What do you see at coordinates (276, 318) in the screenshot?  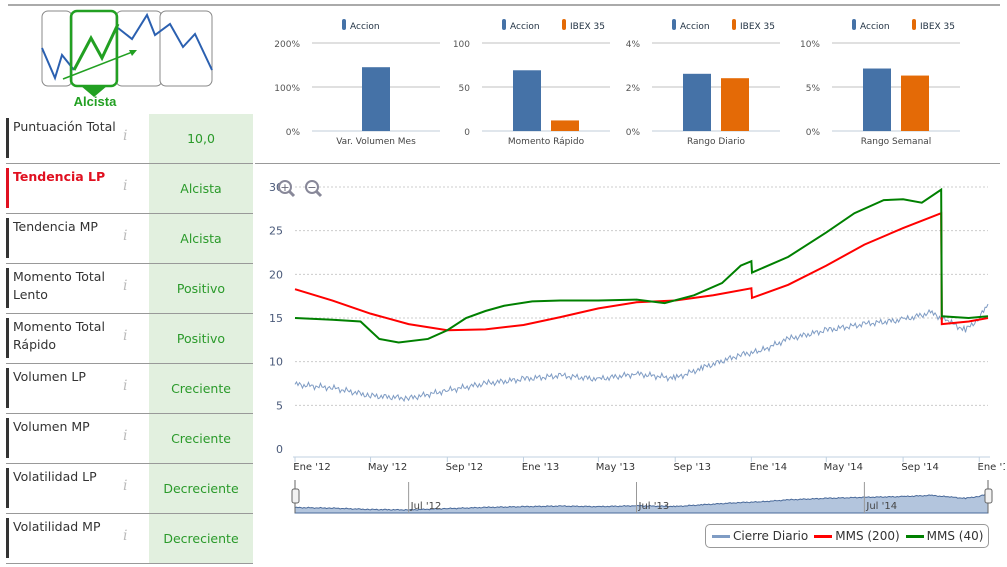 I see `y-tick-label: 15` at bounding box center [276, 318].